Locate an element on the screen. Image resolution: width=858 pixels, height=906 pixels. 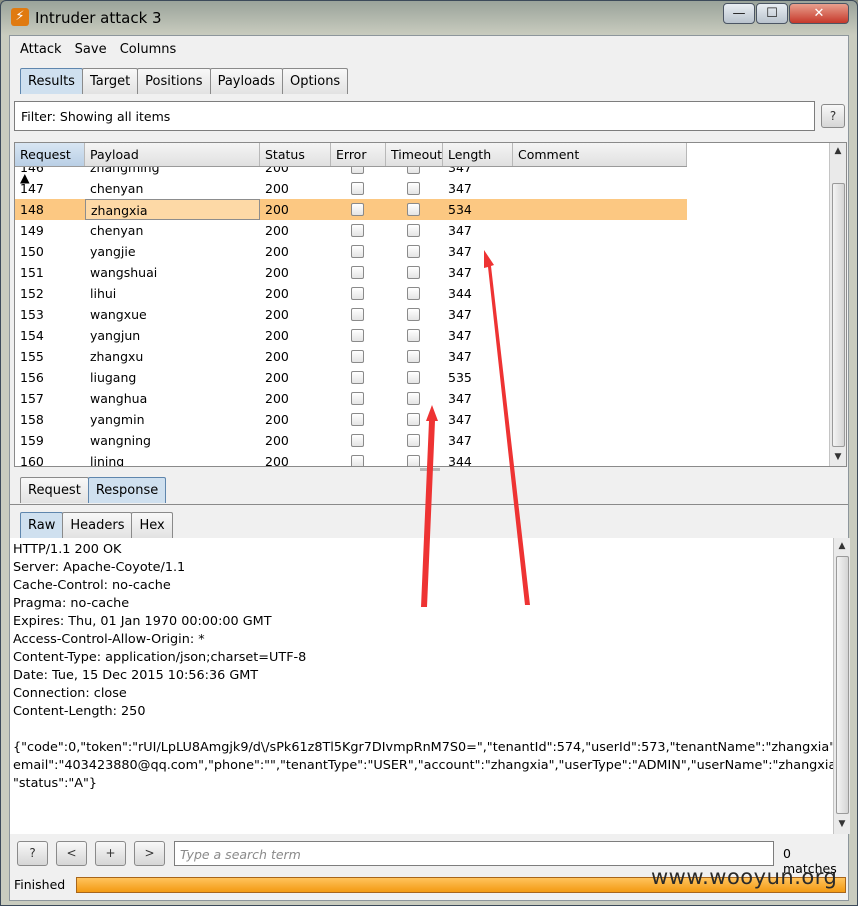
watermark: www.wooyun.org is located at coordinates (744, 877).